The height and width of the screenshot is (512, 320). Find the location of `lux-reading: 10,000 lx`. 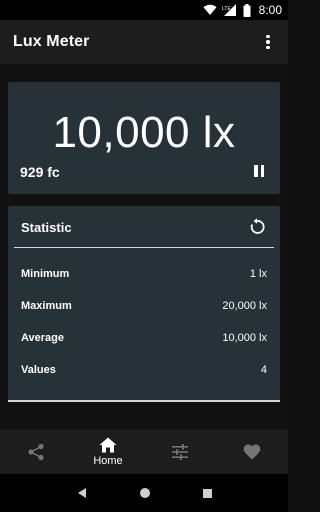

lux-reading: 10,000 lx is located at coordinates (144, 132).